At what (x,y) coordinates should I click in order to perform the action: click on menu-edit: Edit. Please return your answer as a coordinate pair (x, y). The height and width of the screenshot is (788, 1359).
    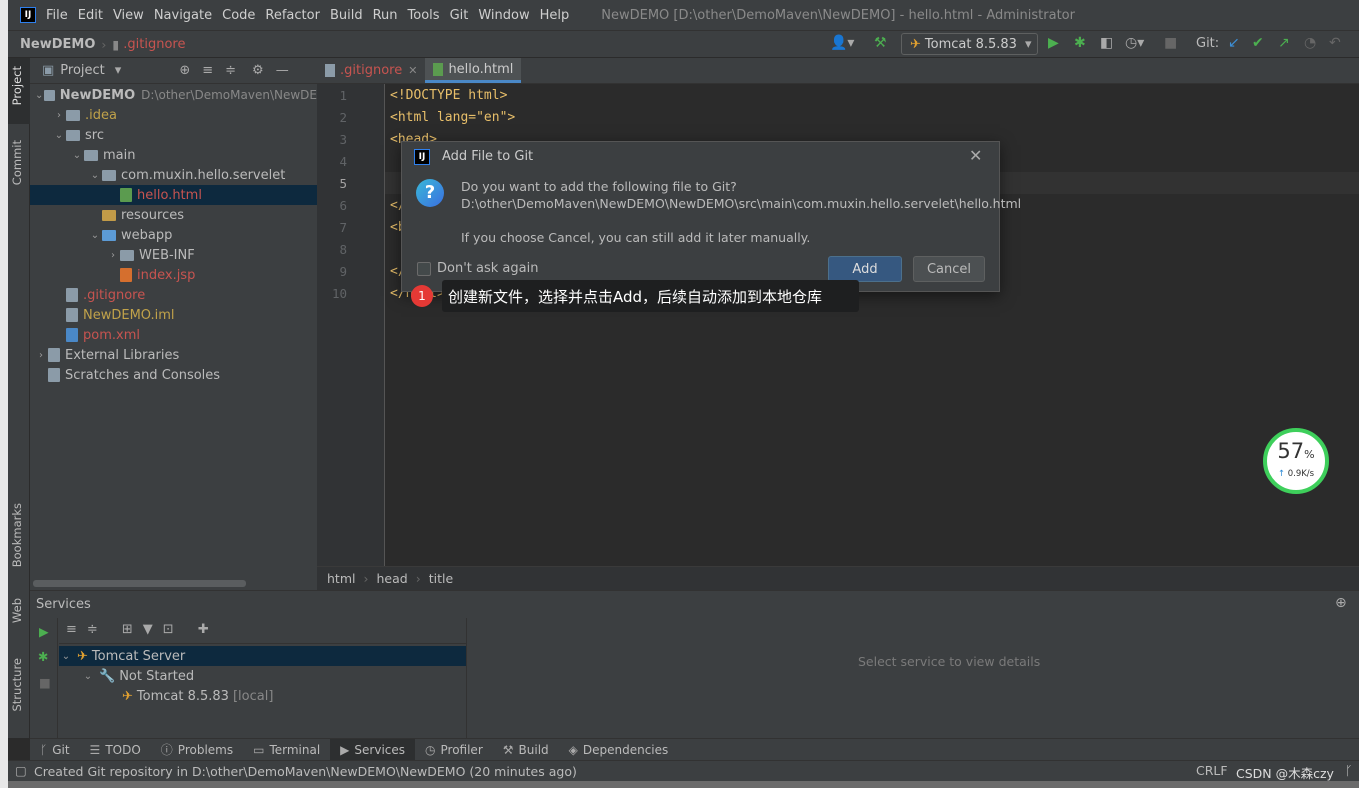
    Looking at the image, I should click on (90, 15).